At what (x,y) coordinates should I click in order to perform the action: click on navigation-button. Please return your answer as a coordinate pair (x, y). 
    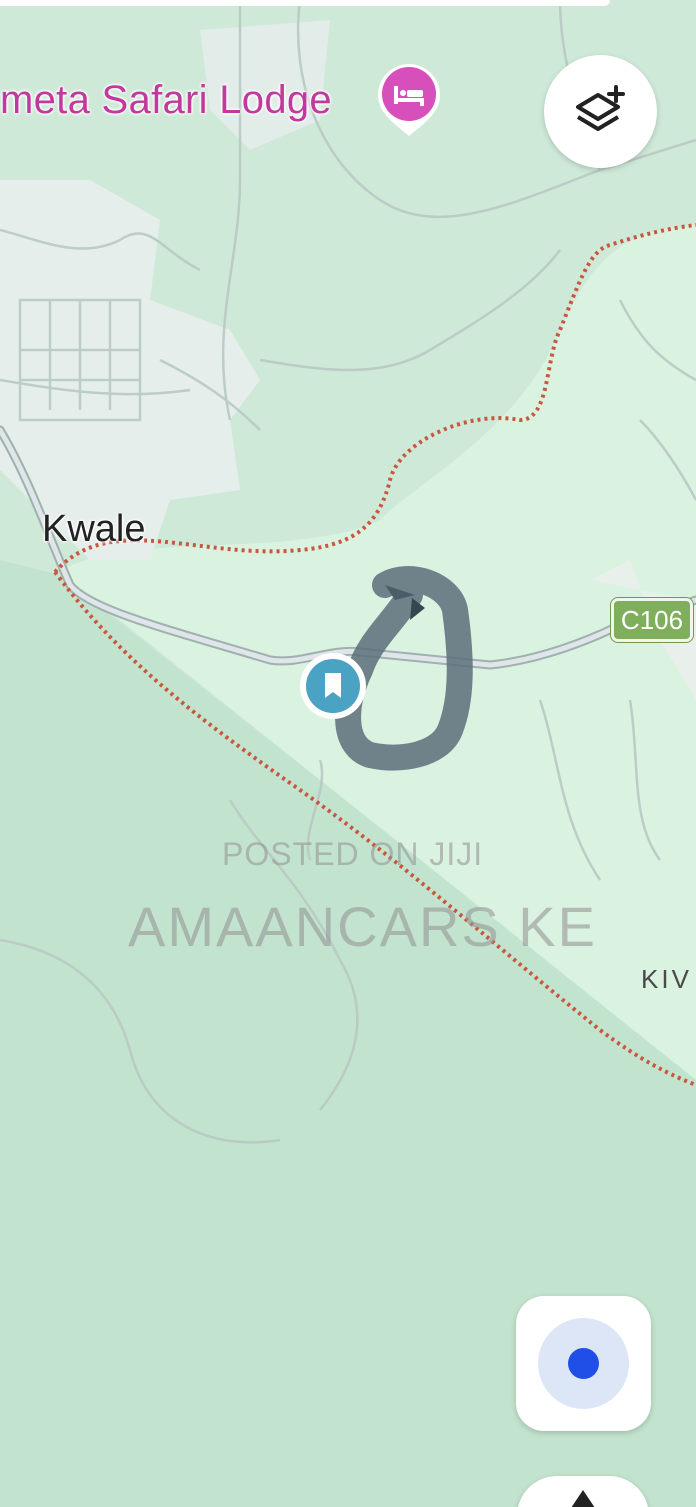
    Looking at the image, I should click on (583, 1491).